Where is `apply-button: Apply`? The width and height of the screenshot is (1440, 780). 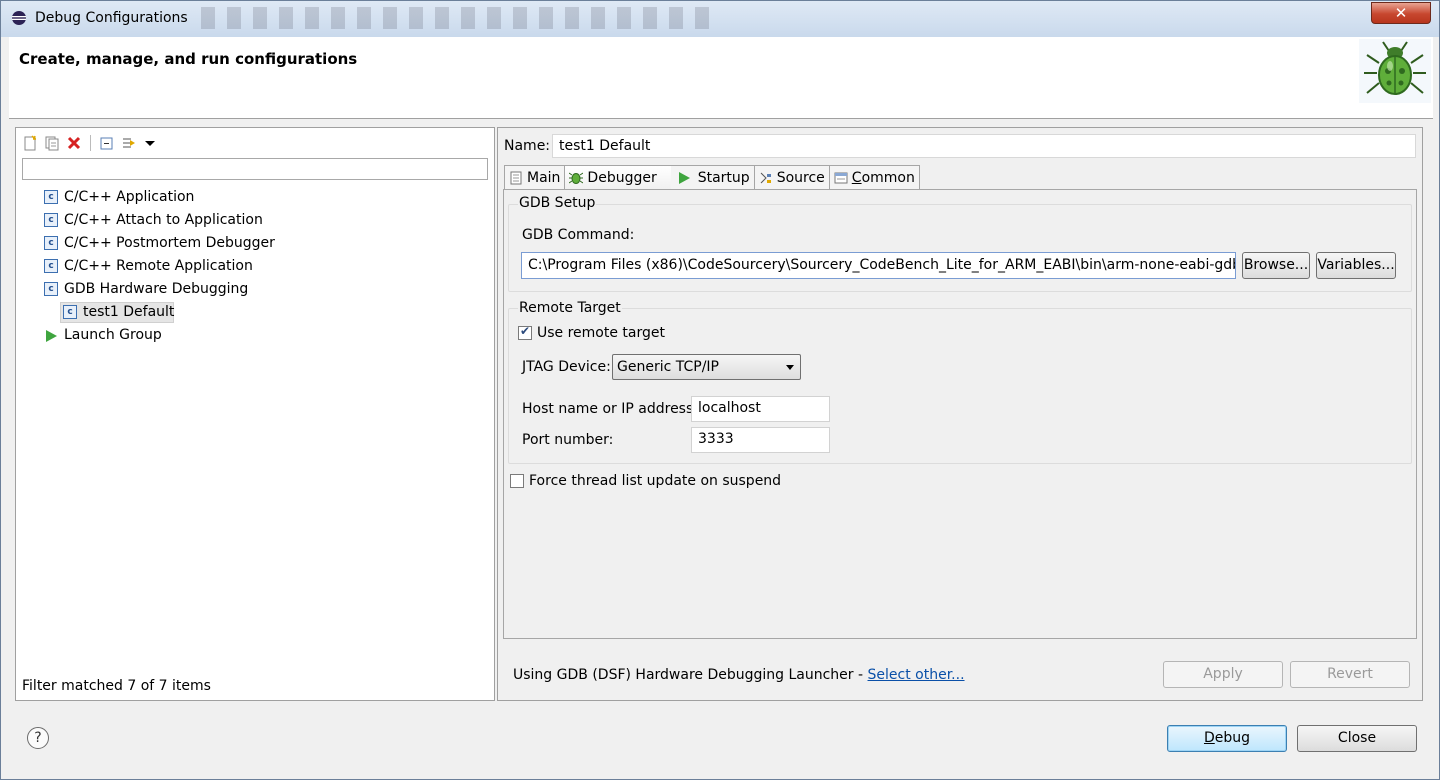 apply-button: Apply is located at coordinates (1223, 674).